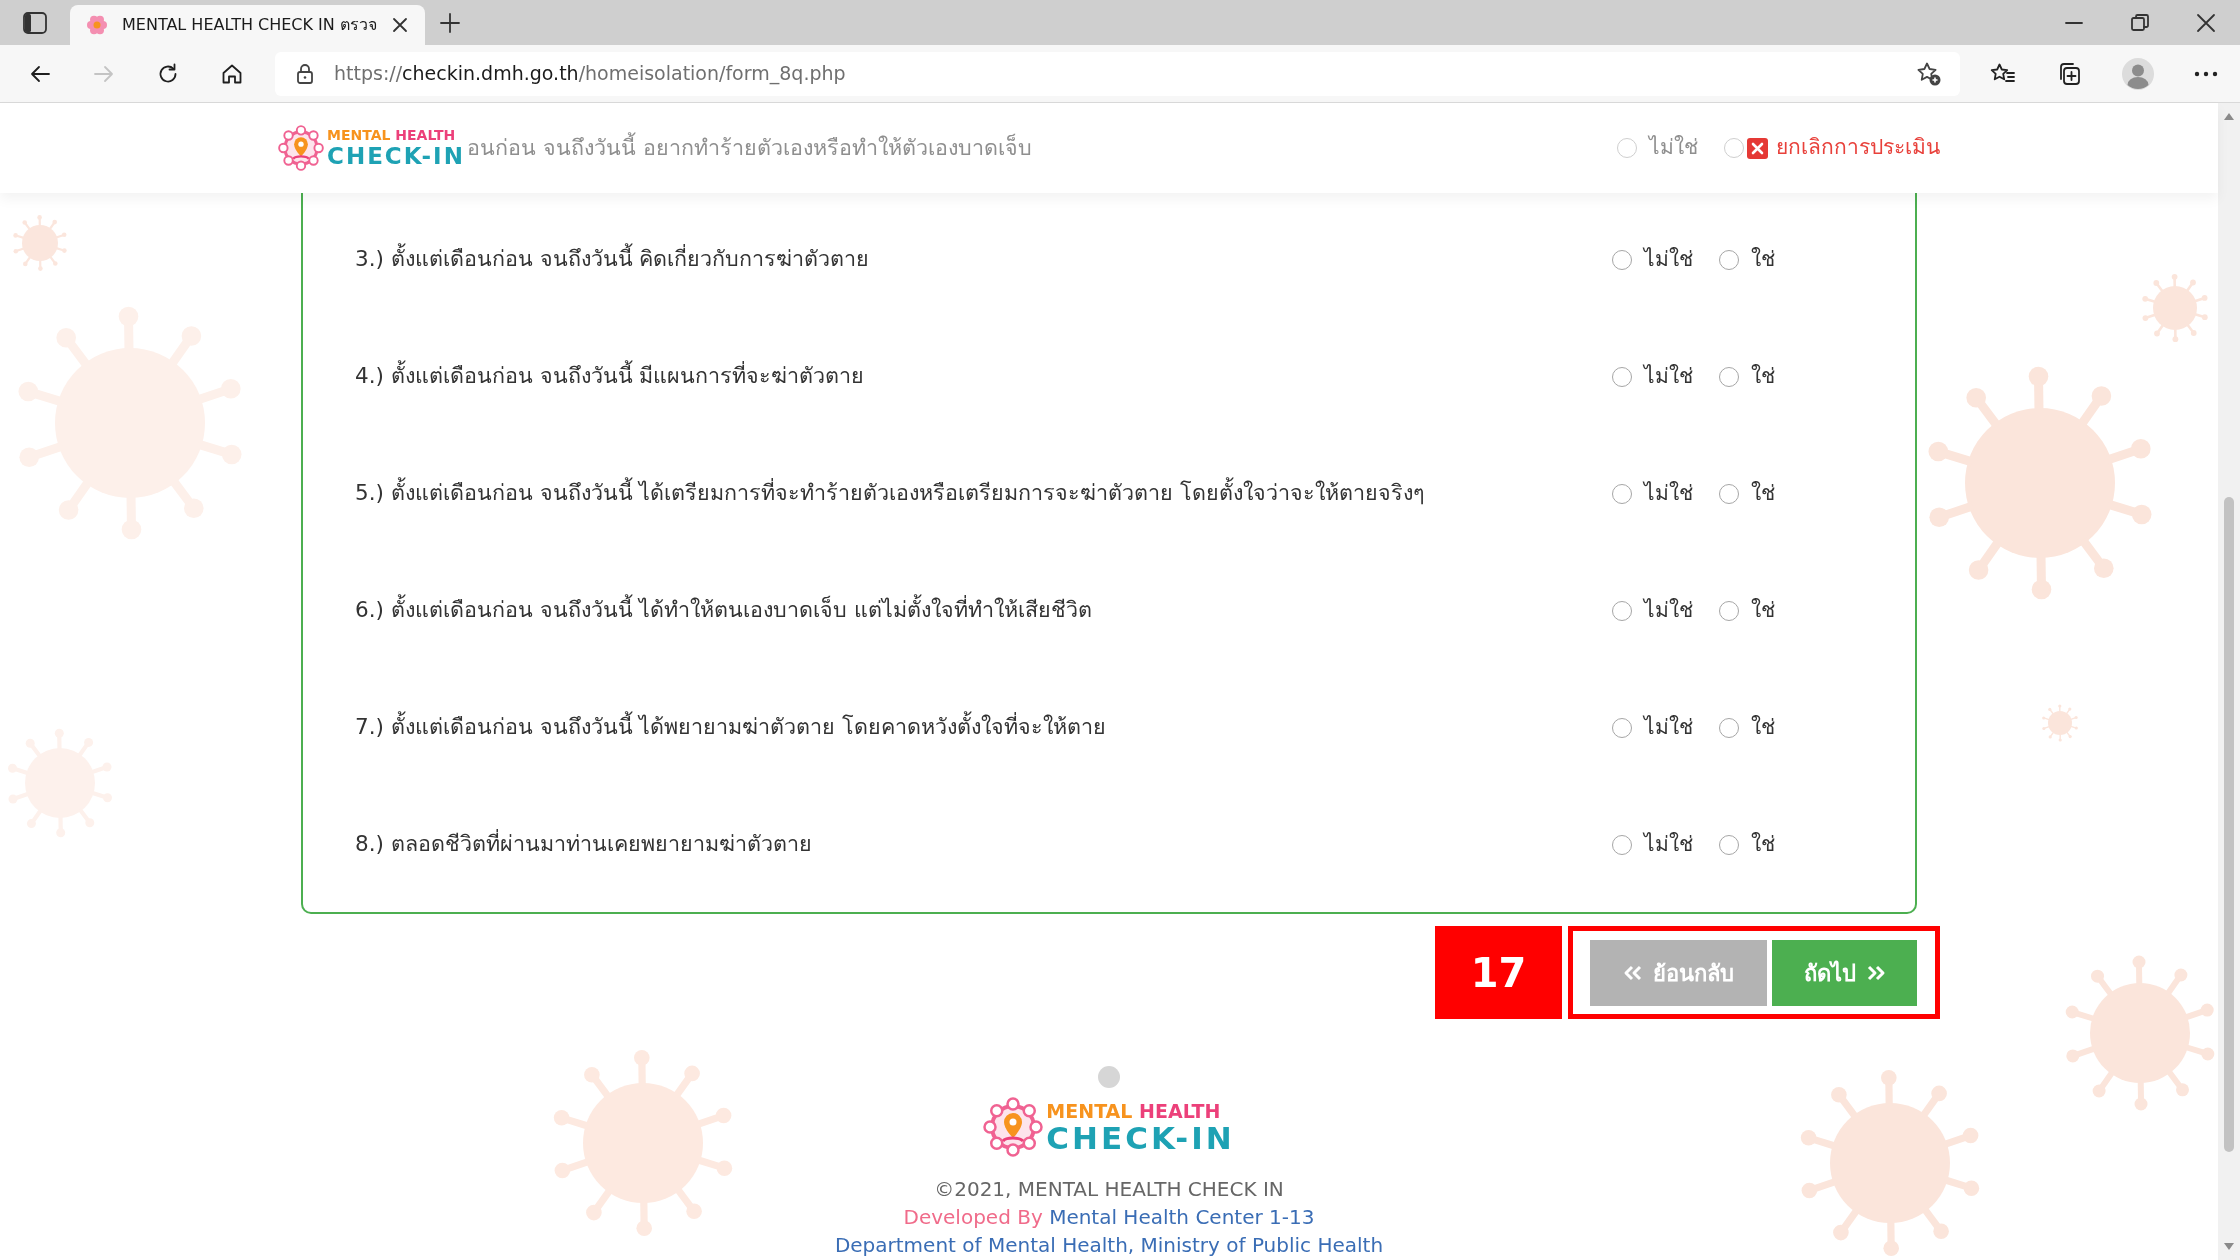  Describe the element at coordinates (1498, 972) in the screenshot. I see `step-marker: 17` at that location.